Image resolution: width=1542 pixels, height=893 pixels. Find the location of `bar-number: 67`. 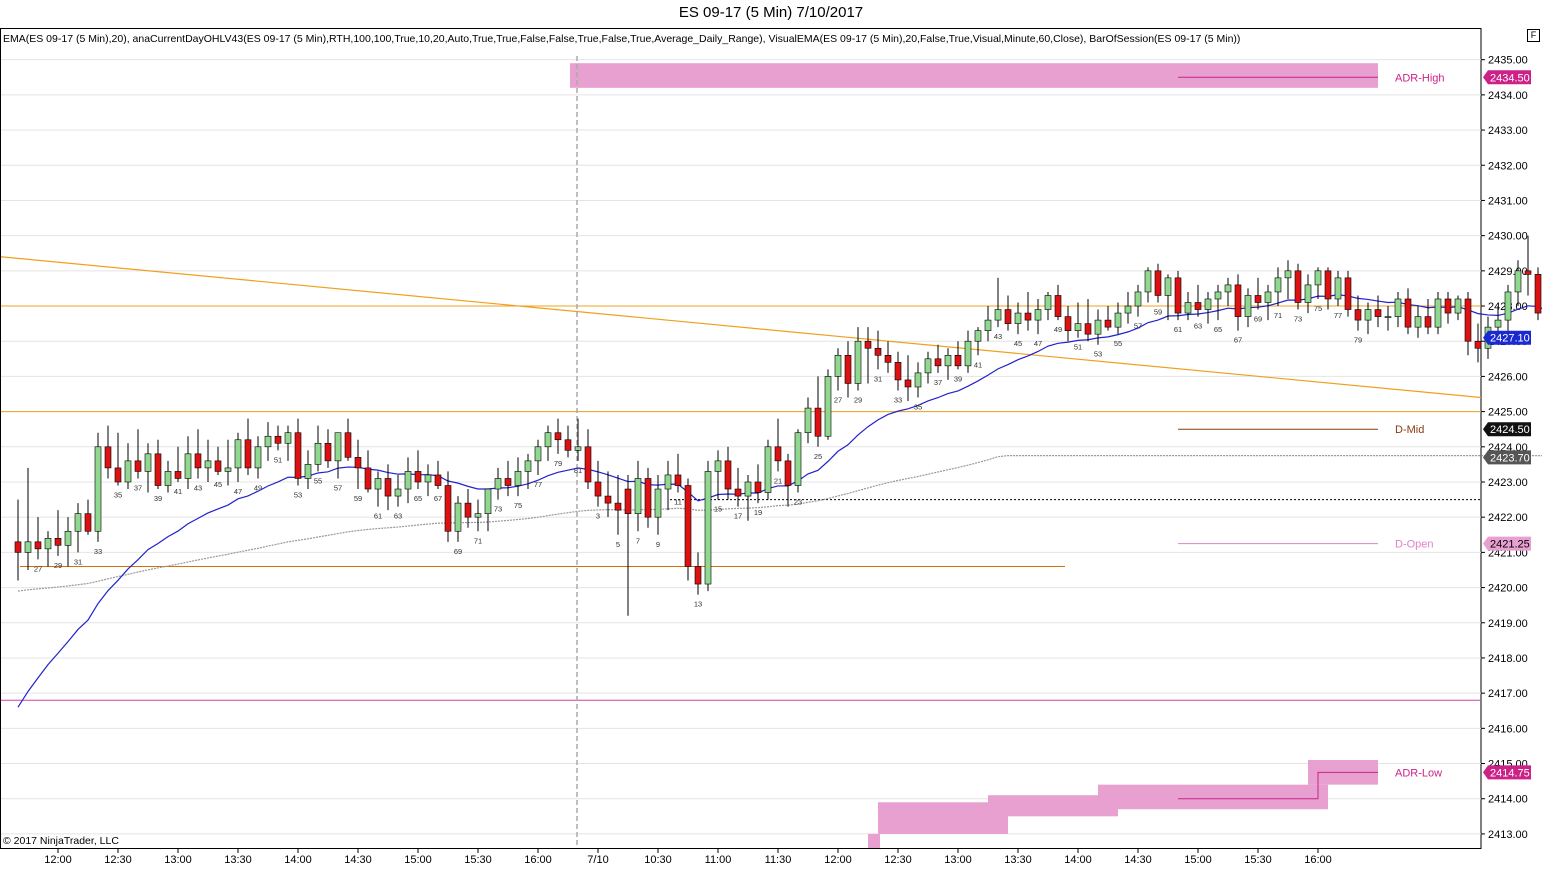

bar-number: 67 is located at coordinates (1238, 340).